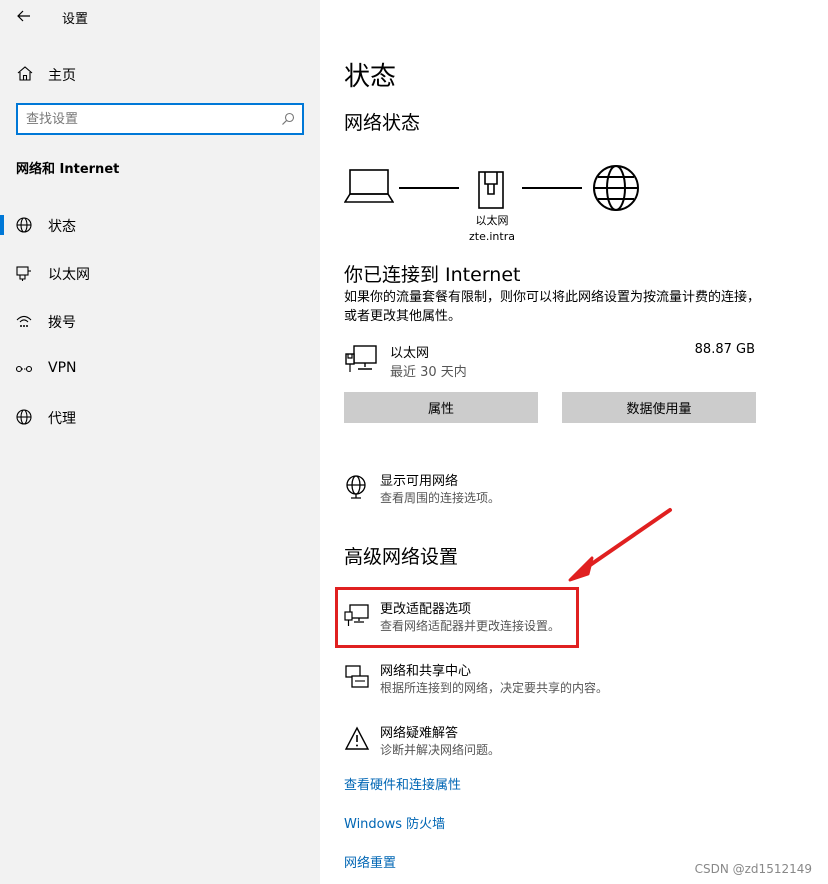  I want to click on change-adapter-options: 更改适配器选项 查看网络适配器并更改连接设置。, so click(554, 618).